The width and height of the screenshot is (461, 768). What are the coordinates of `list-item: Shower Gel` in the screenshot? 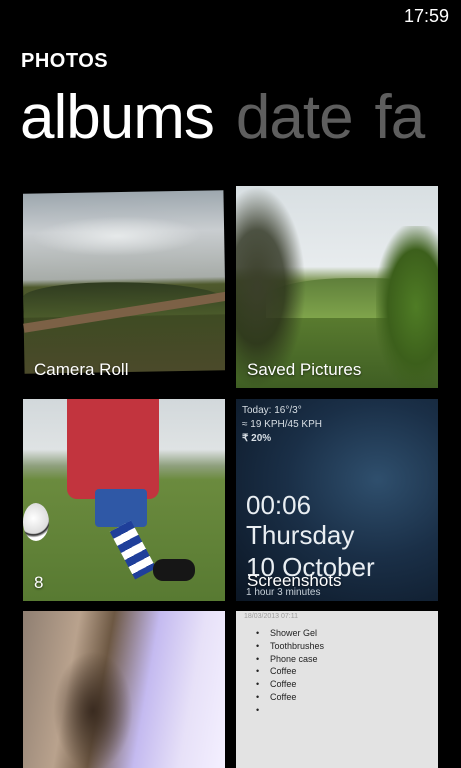 It's located at (285, 633).